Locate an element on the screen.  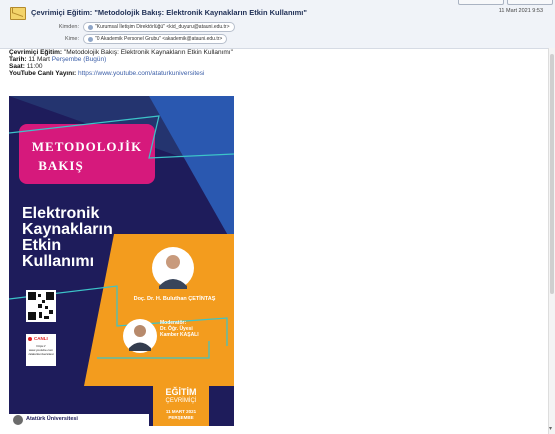
poster-title-1: METODOLOJİK is located at coordinates (87, 146).